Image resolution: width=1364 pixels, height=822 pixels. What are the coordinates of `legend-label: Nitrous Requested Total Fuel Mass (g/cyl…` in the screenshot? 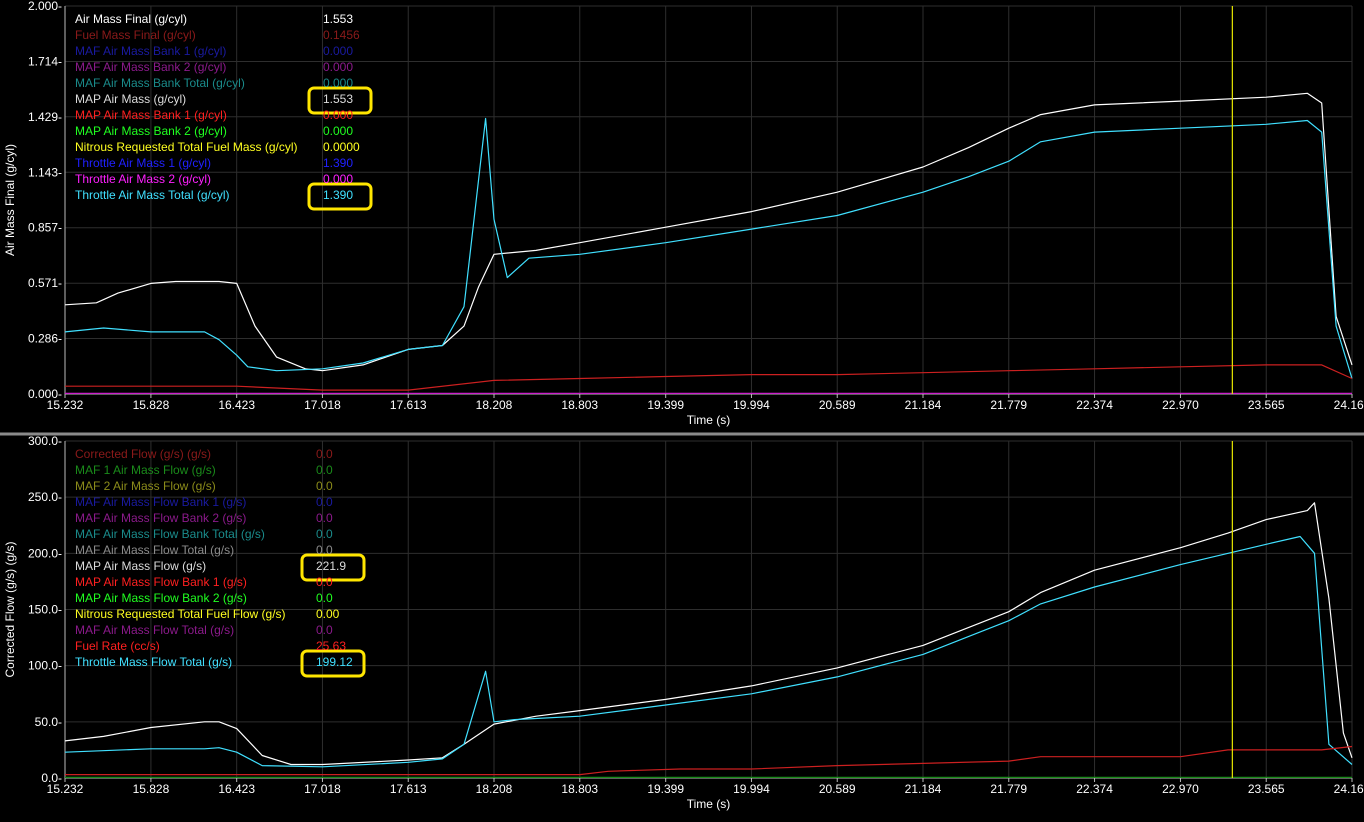 It's located at (186, 147).